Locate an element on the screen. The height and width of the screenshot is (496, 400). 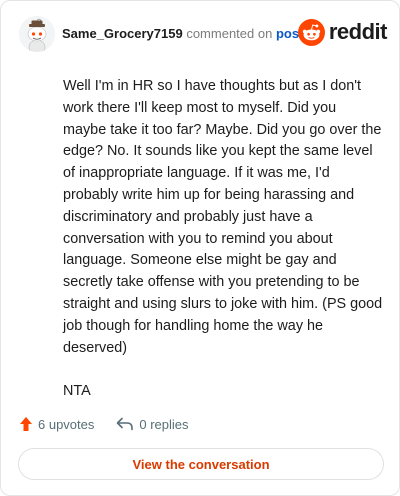
username: Same_Grocery7159 is located at coordinates (122, 33).